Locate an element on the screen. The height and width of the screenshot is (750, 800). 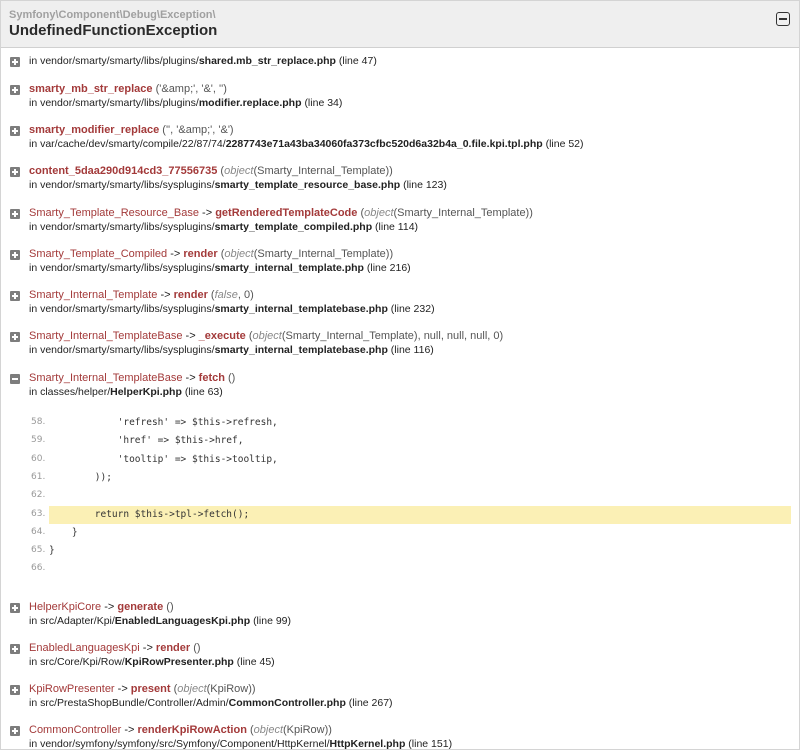
code-line-number: 61. is located at coordinates (38, 476).